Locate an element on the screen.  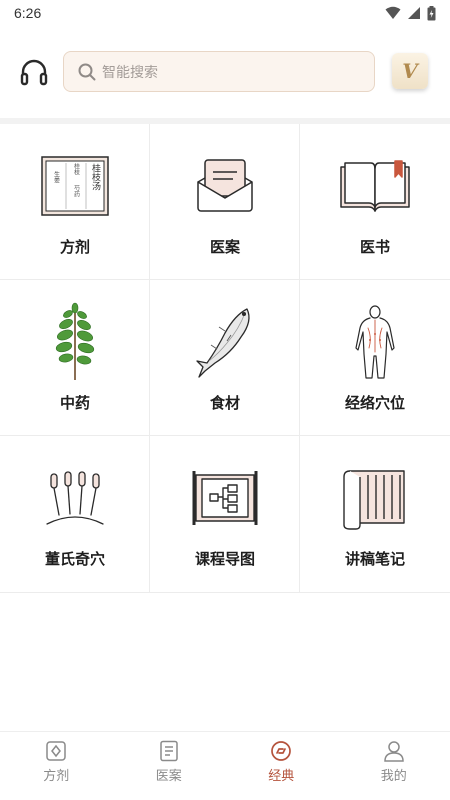
bamboo-scroll-icon is located at coordinates (375, 498).